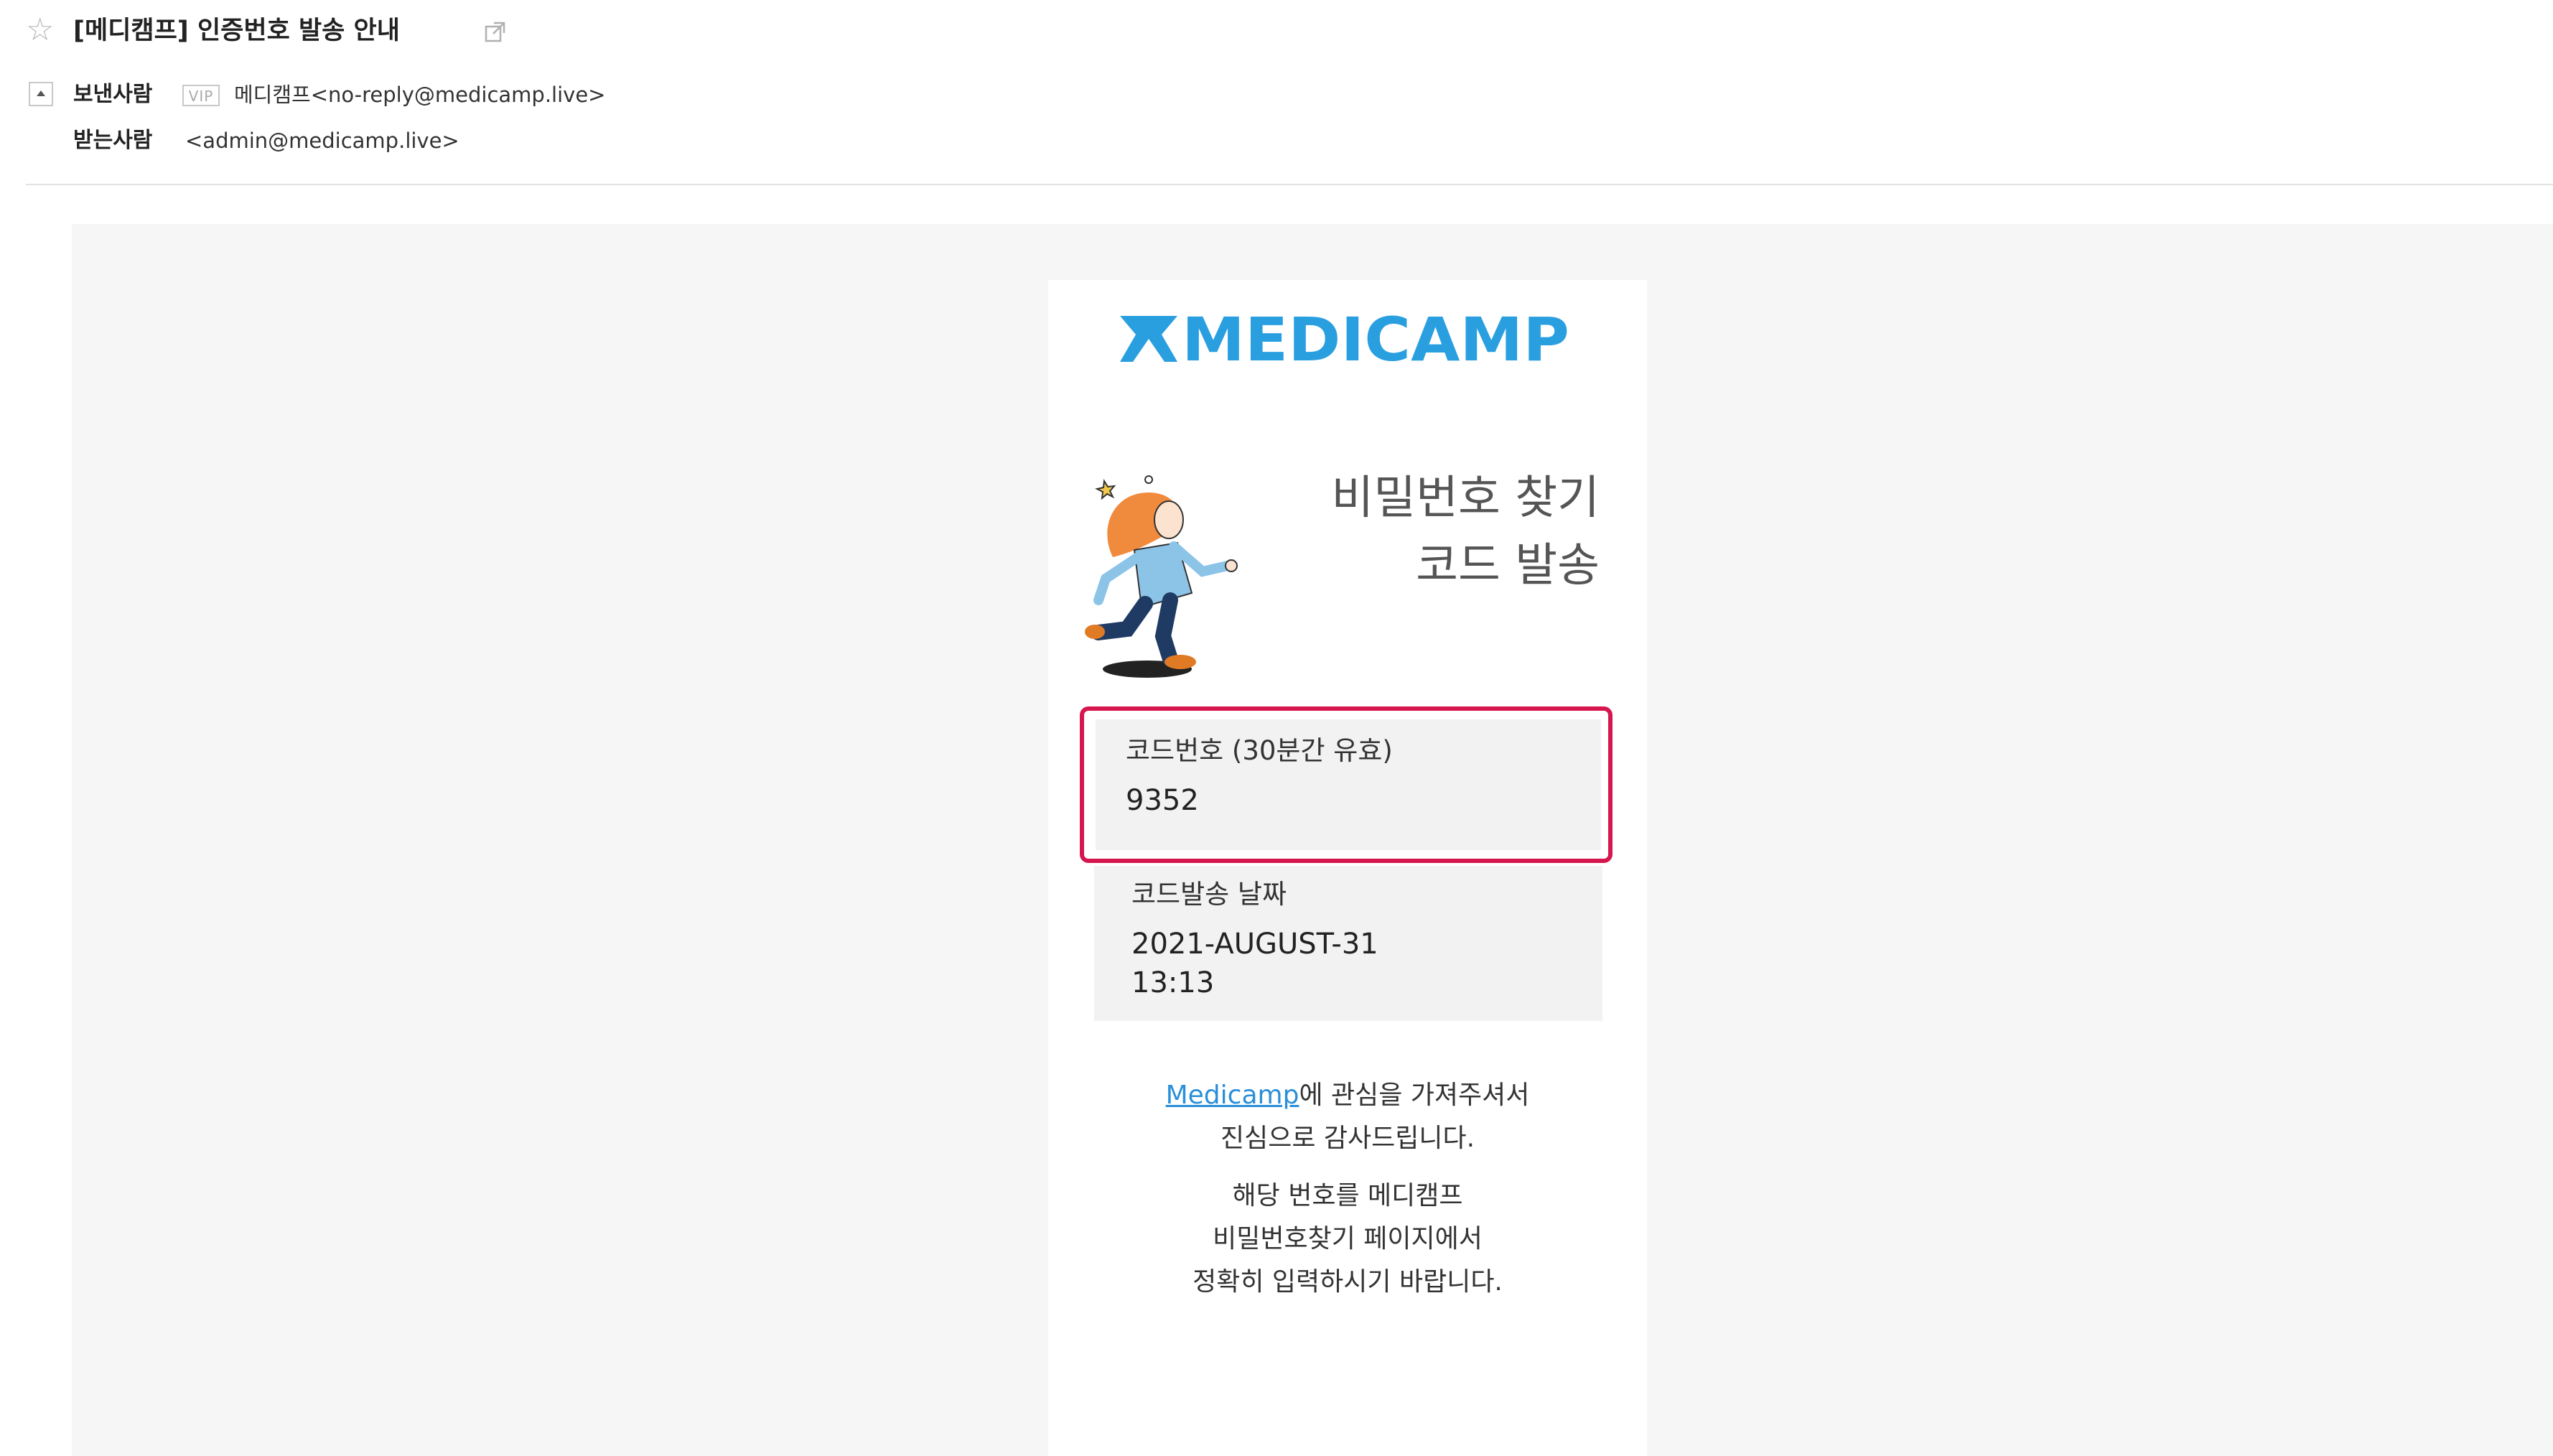  I want to click on code-highlight-box: 코드번호 (30분간 유효) 9352, so click(1346, 784).